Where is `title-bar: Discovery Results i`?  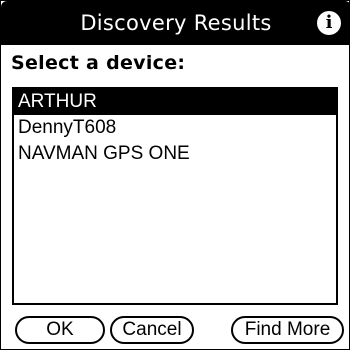
title-bar: Discovery Results i is located at coordinates (175, 23).